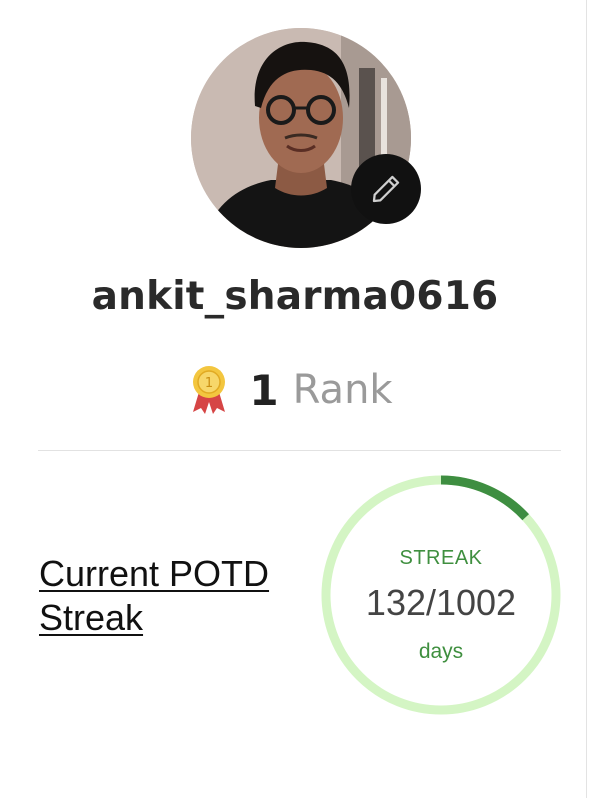 Image resolution: width=596 pixels, height=798 pixels. I want to click on rank-value: 1, so click(264, 390).